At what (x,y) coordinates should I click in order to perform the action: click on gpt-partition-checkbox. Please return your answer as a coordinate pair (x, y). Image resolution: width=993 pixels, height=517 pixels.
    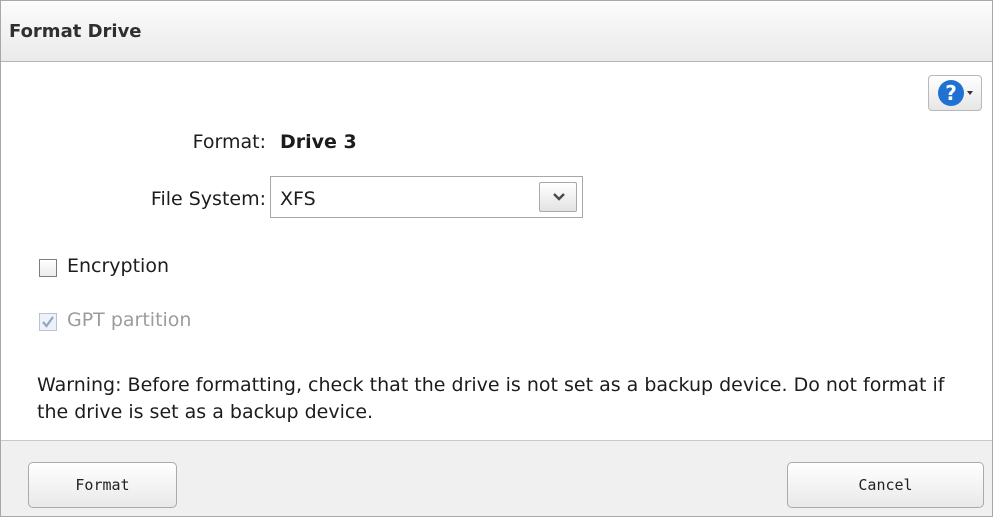
    Looking at the image, I should click on (48, 322).